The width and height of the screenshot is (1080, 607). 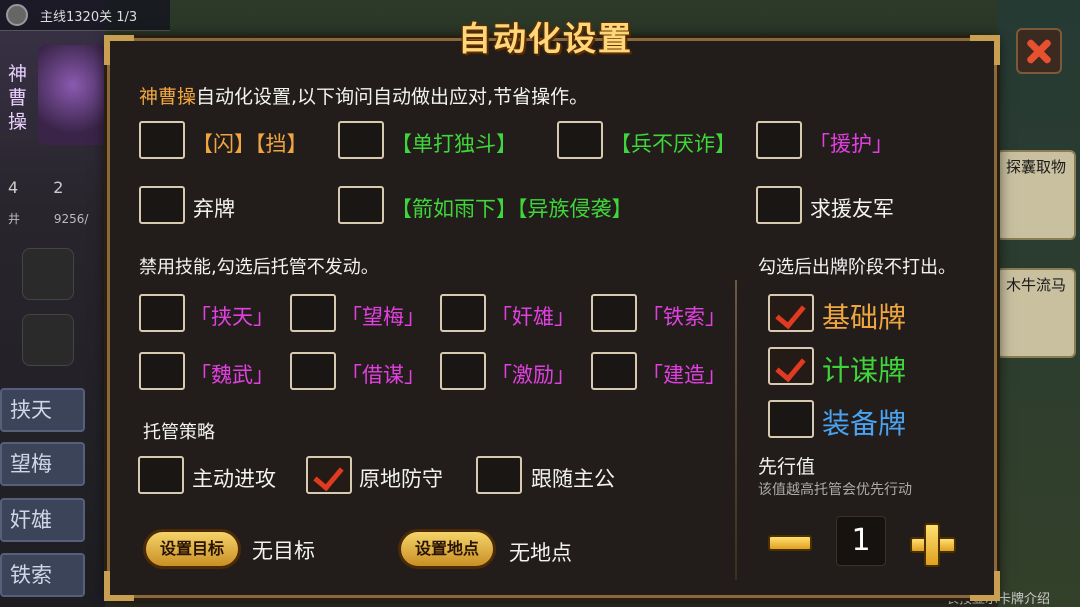 What do you see at coordinates (864, 317) in the screenshot?
I see `label-basic-card: 基础牌` at bounding box center [864, 317].